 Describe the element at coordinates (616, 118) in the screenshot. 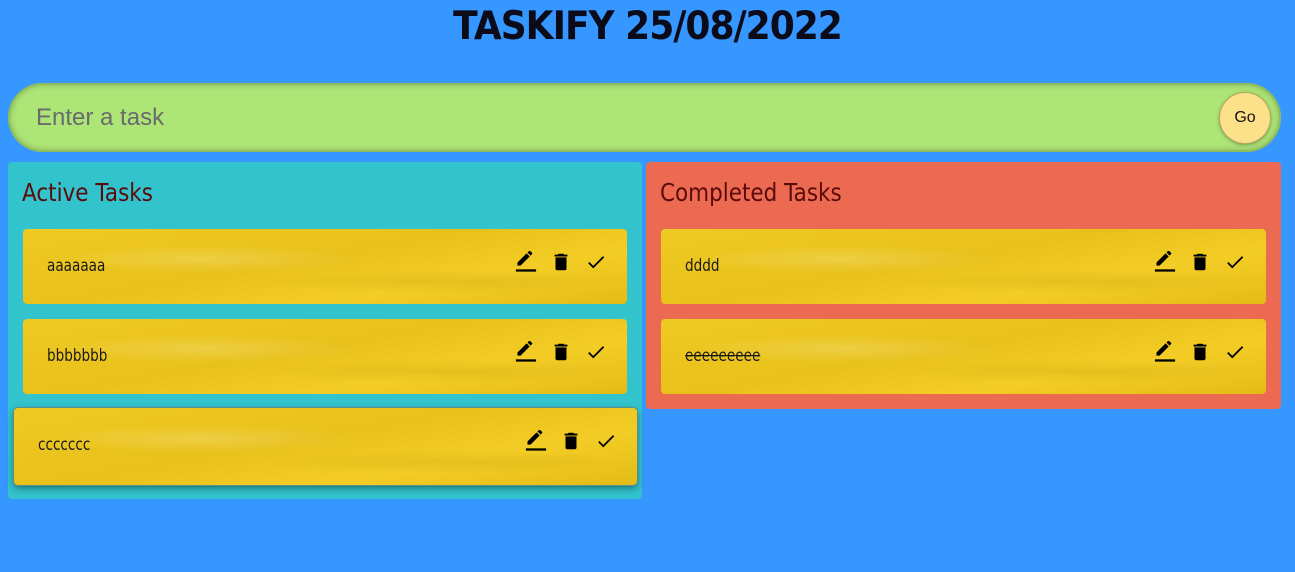

I see `task-input` at that location.